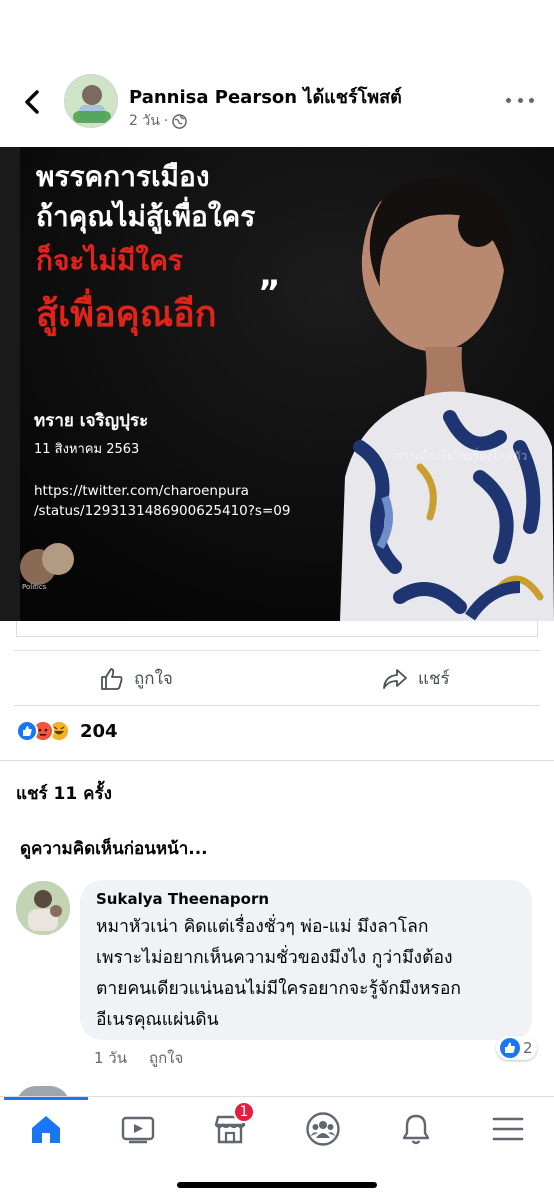  What do you see at coordinates (306, 899) in the screenshot?
I see `comment-author: Sukalya Theenaporn` at bounding box center [306, 899].